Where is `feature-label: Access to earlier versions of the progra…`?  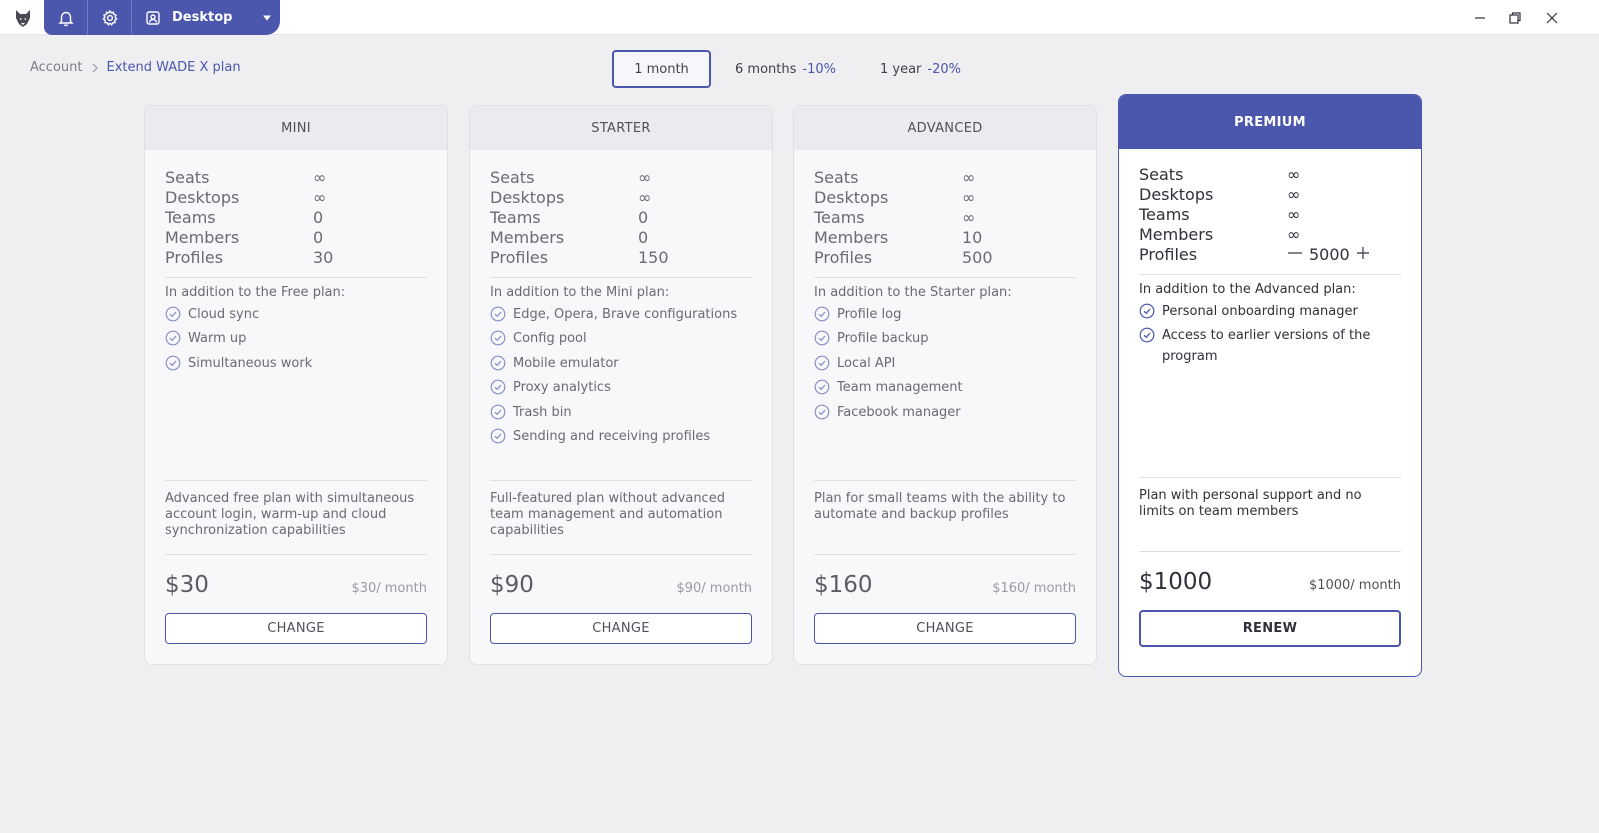
feature-label: Access to earlier versions of the progra… is located at coordinates (1266, 346).